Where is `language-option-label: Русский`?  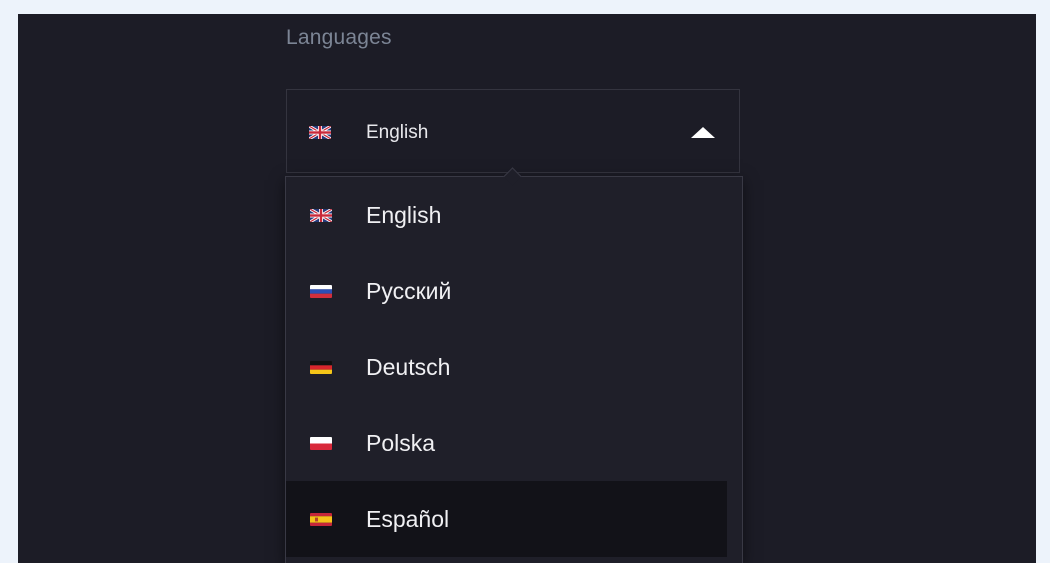 language-option-label: Русский is located at coordinates (409, 291).